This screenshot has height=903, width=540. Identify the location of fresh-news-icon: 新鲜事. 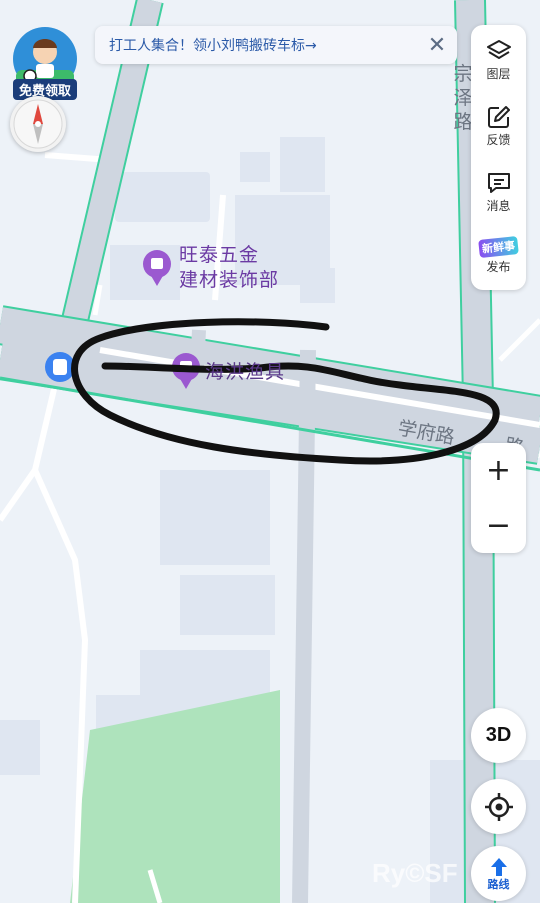
(498, 246).